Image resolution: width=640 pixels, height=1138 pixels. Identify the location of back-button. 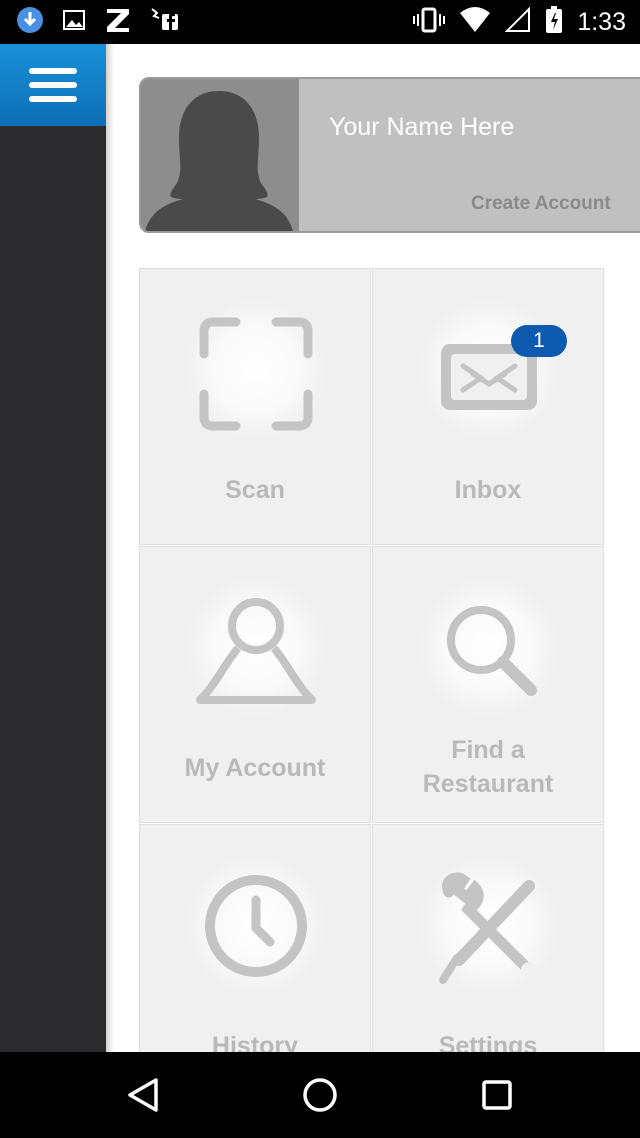
(143, 1095).